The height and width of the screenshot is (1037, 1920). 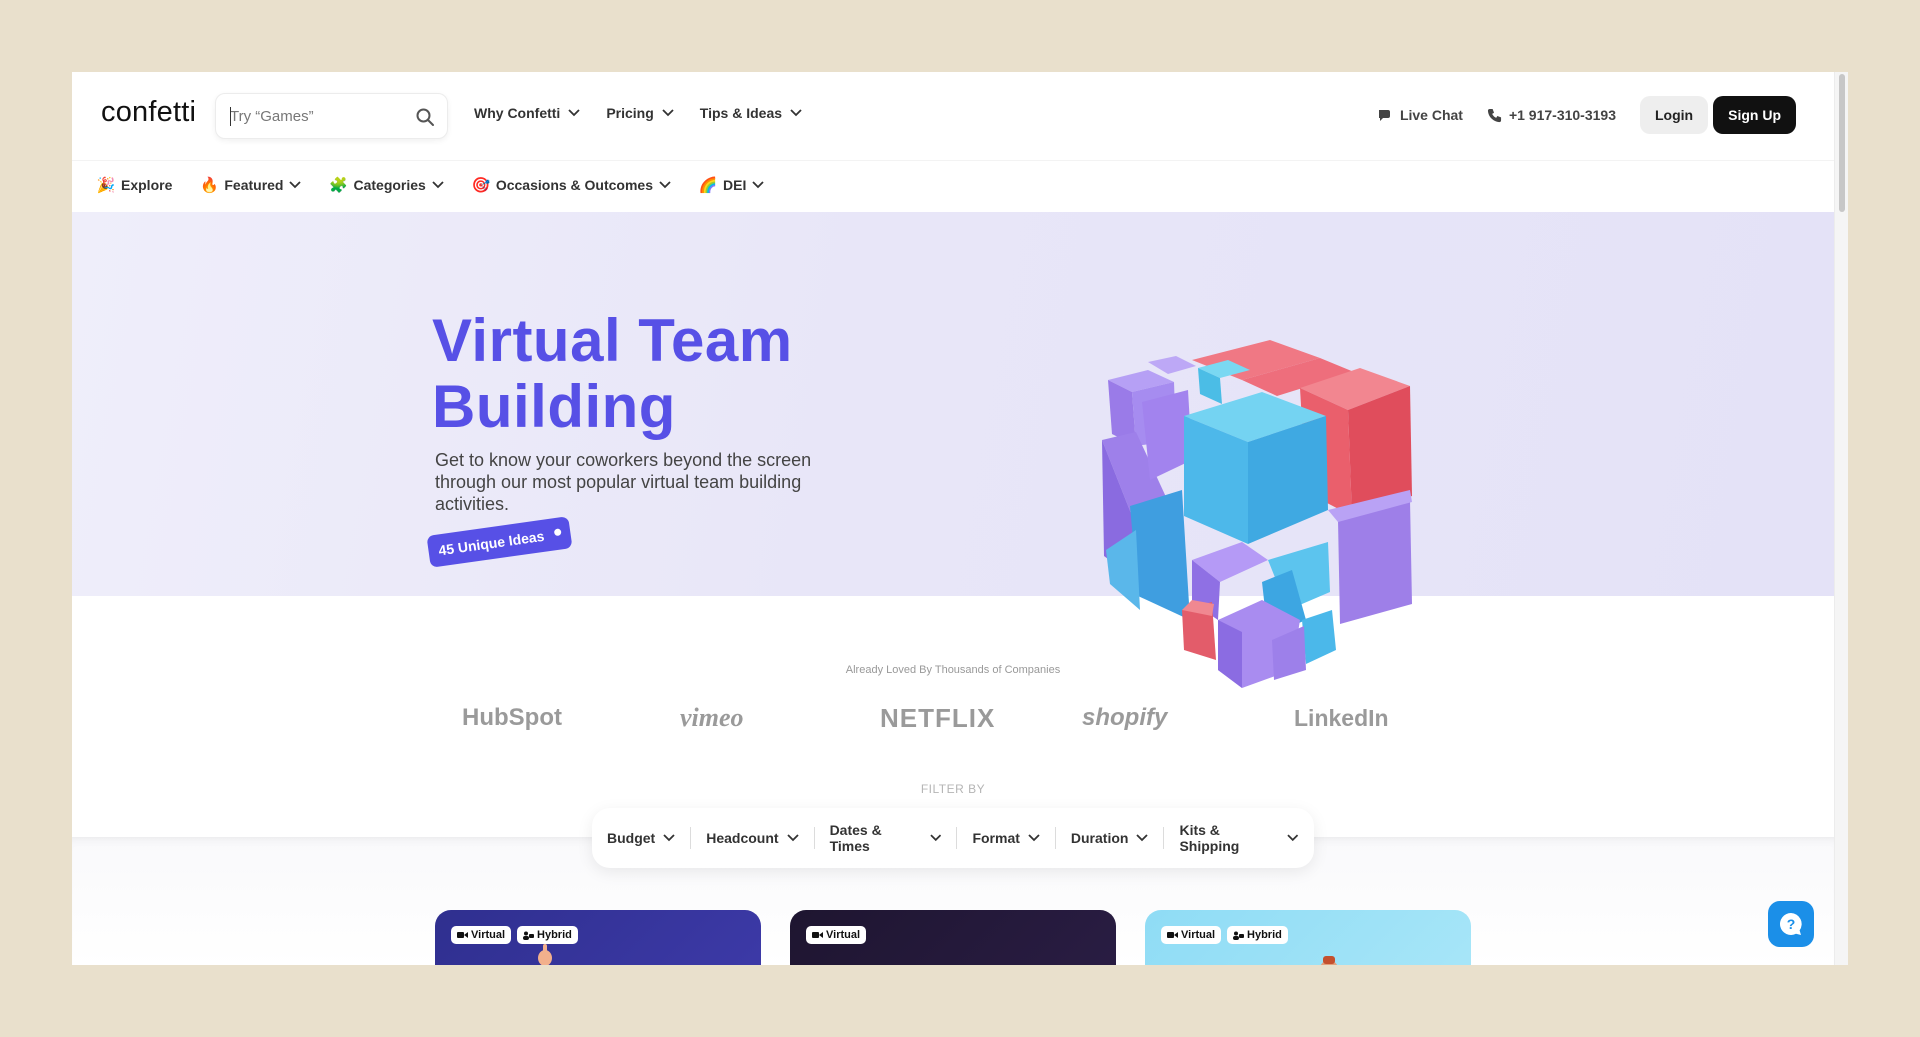 I want to click on hero-title: Virtual Team Building, so click(x=612, y=373).